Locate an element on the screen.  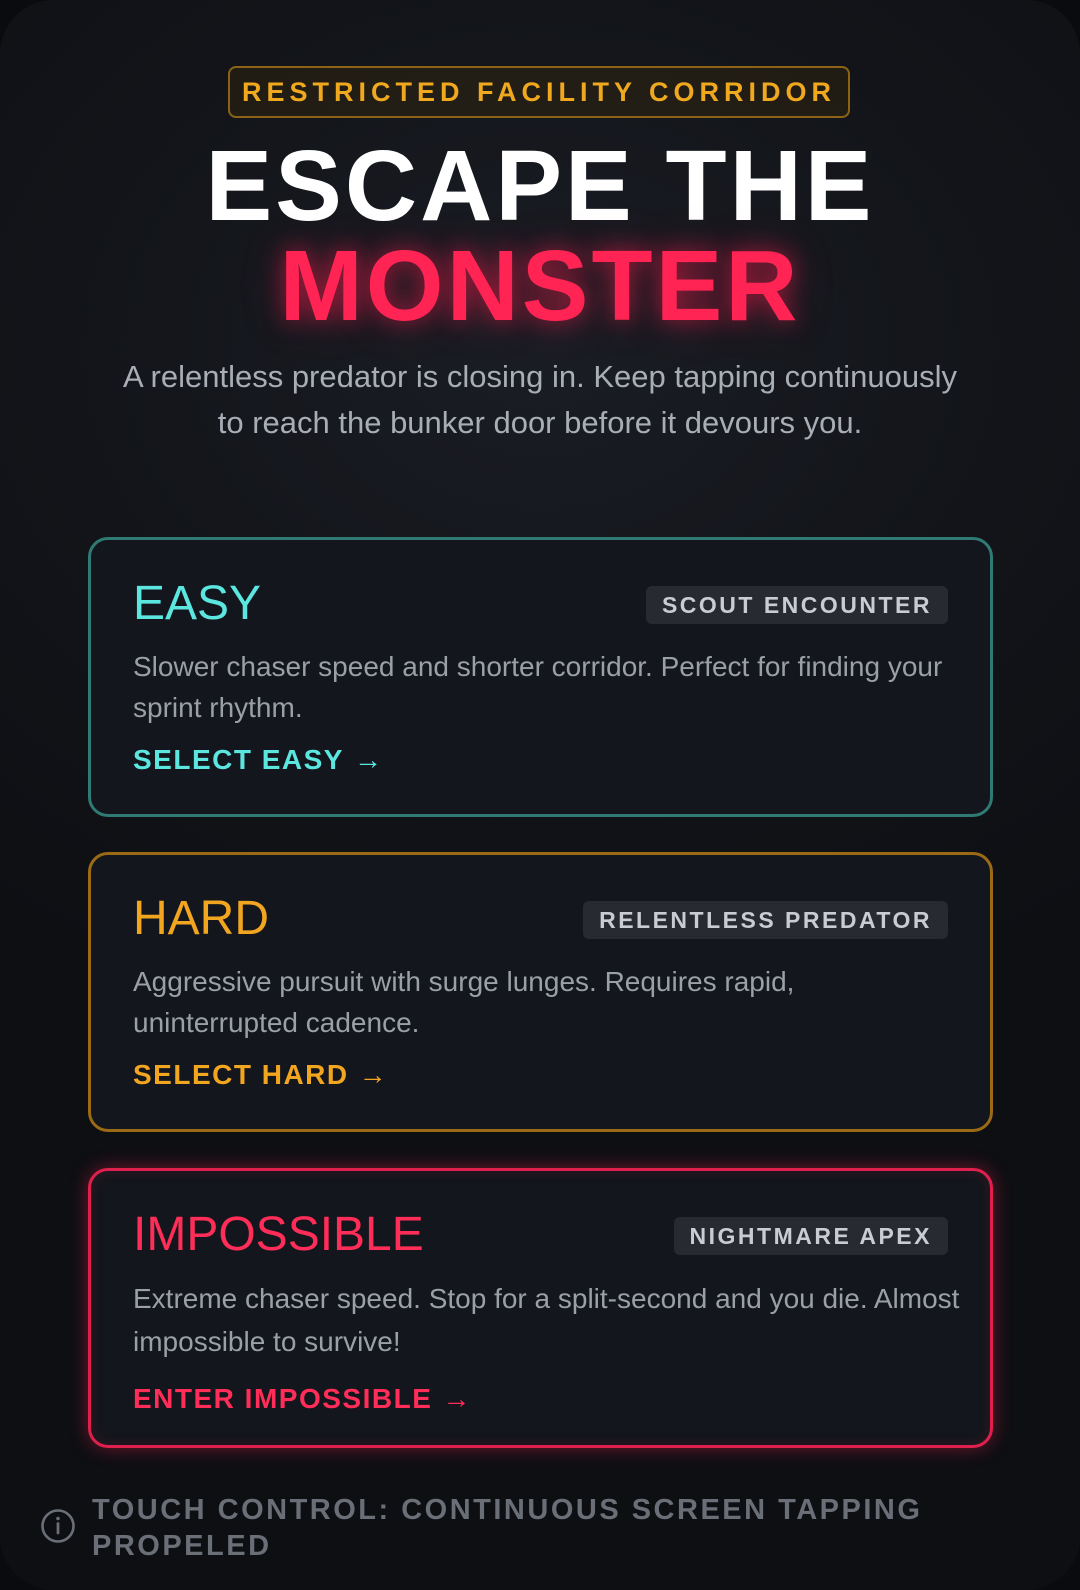
select-hard-button: SELECT HARD → is located at coordinates (260, 1075).